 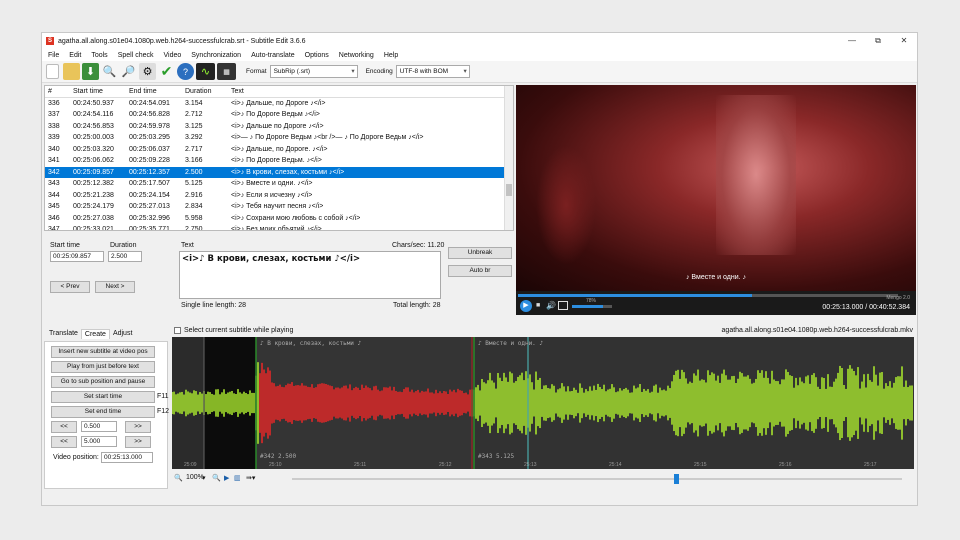 I want to click on zoom-in-icon: 🔍, so click(x=216, y=478).